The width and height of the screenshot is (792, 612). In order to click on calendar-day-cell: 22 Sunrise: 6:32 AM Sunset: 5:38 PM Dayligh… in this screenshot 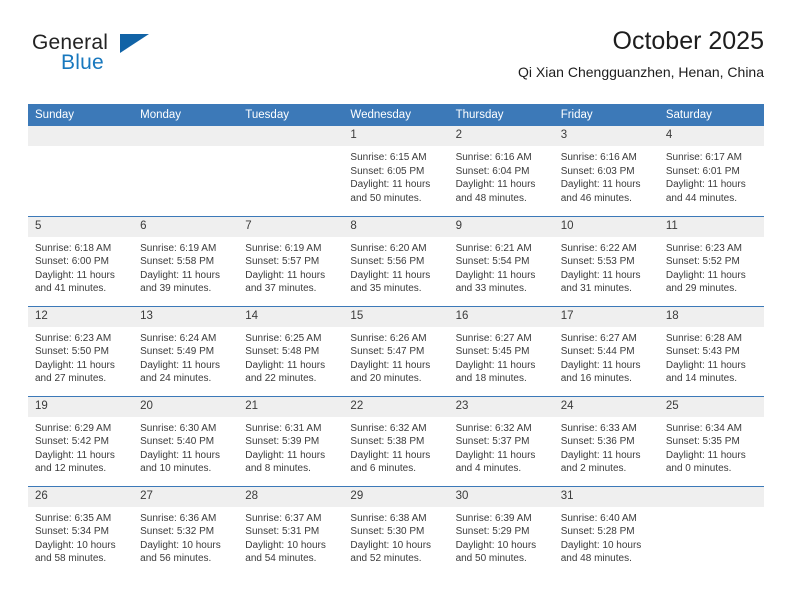, I will do `click(396, 440)`.